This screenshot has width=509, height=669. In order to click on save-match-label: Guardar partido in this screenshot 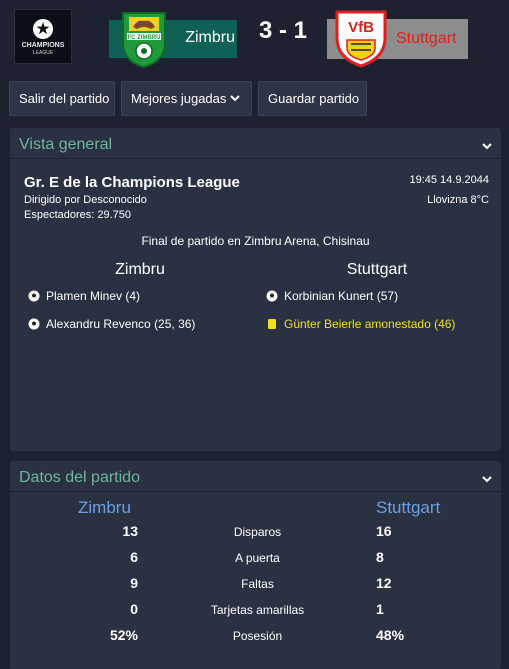, I will do `click(314, 98)`.